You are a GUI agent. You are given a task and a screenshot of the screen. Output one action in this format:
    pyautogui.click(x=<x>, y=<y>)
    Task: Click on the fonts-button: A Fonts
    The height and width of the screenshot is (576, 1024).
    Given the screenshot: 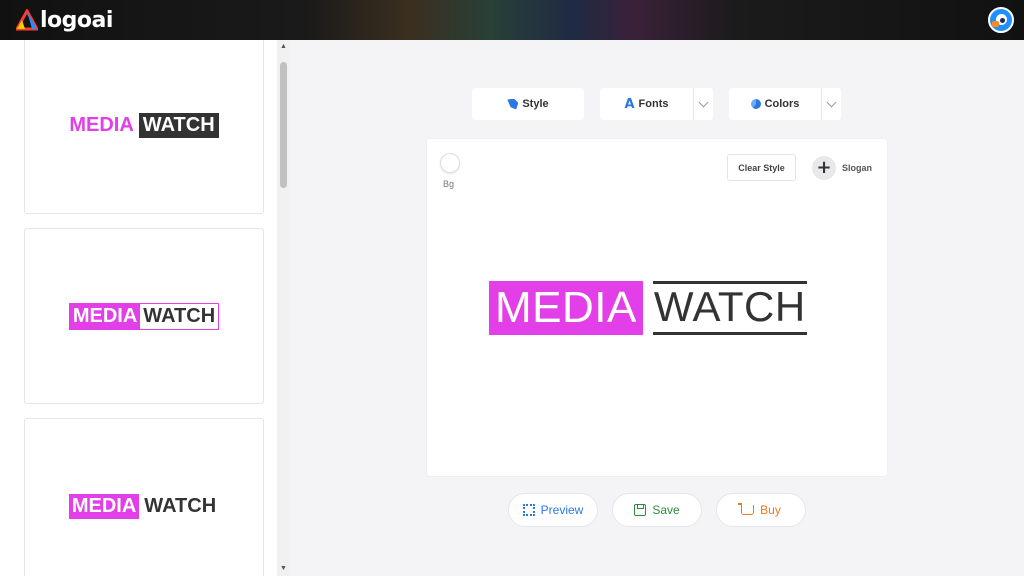 What is the action you would take?
    pyautogui.click(x=656, y=104)
    